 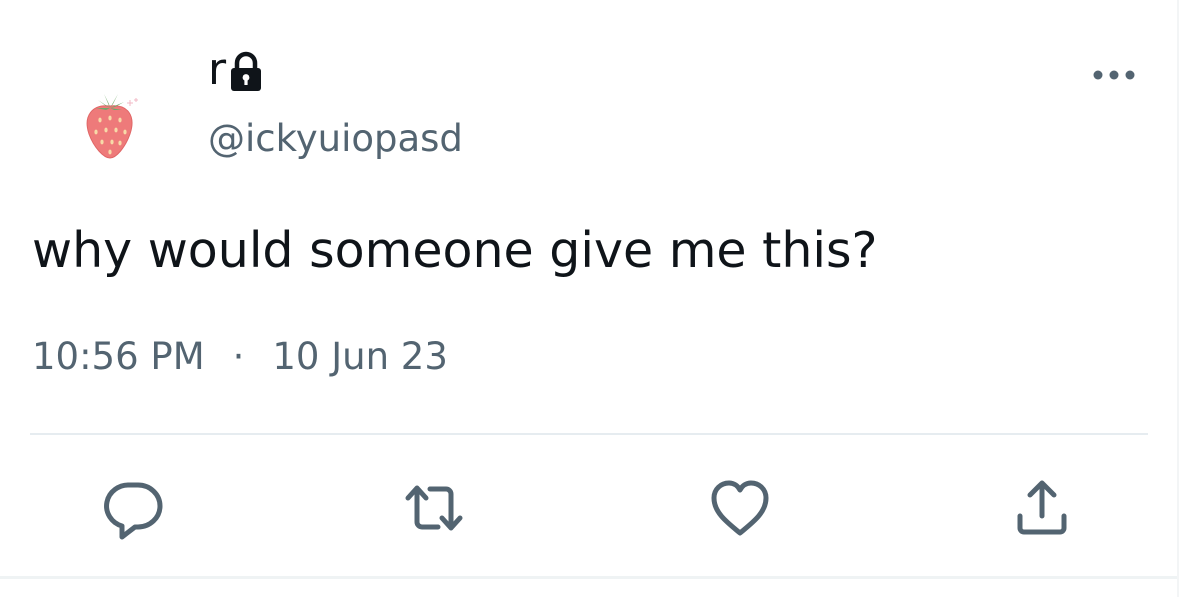 I want to click on divider, so click(x=589, y=434).